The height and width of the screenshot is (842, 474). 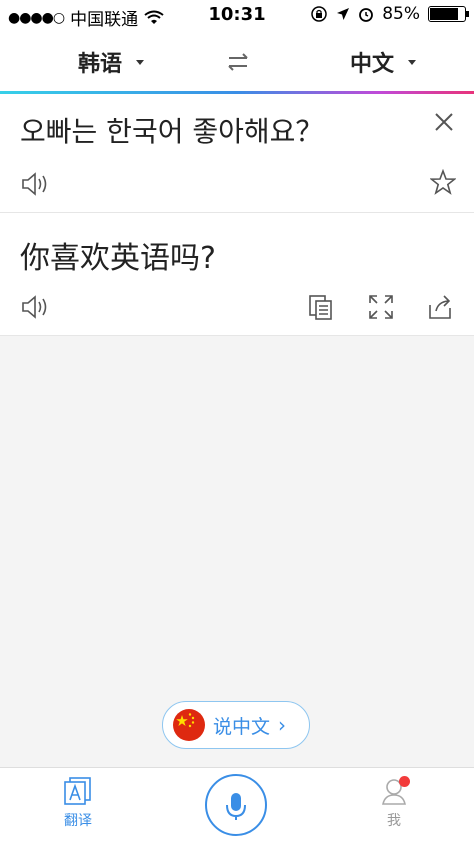 What do you see at coordinates (242, 726) in the screenshot?
I see `speak-button-label: 说中文` at bounding box center [242, 726].